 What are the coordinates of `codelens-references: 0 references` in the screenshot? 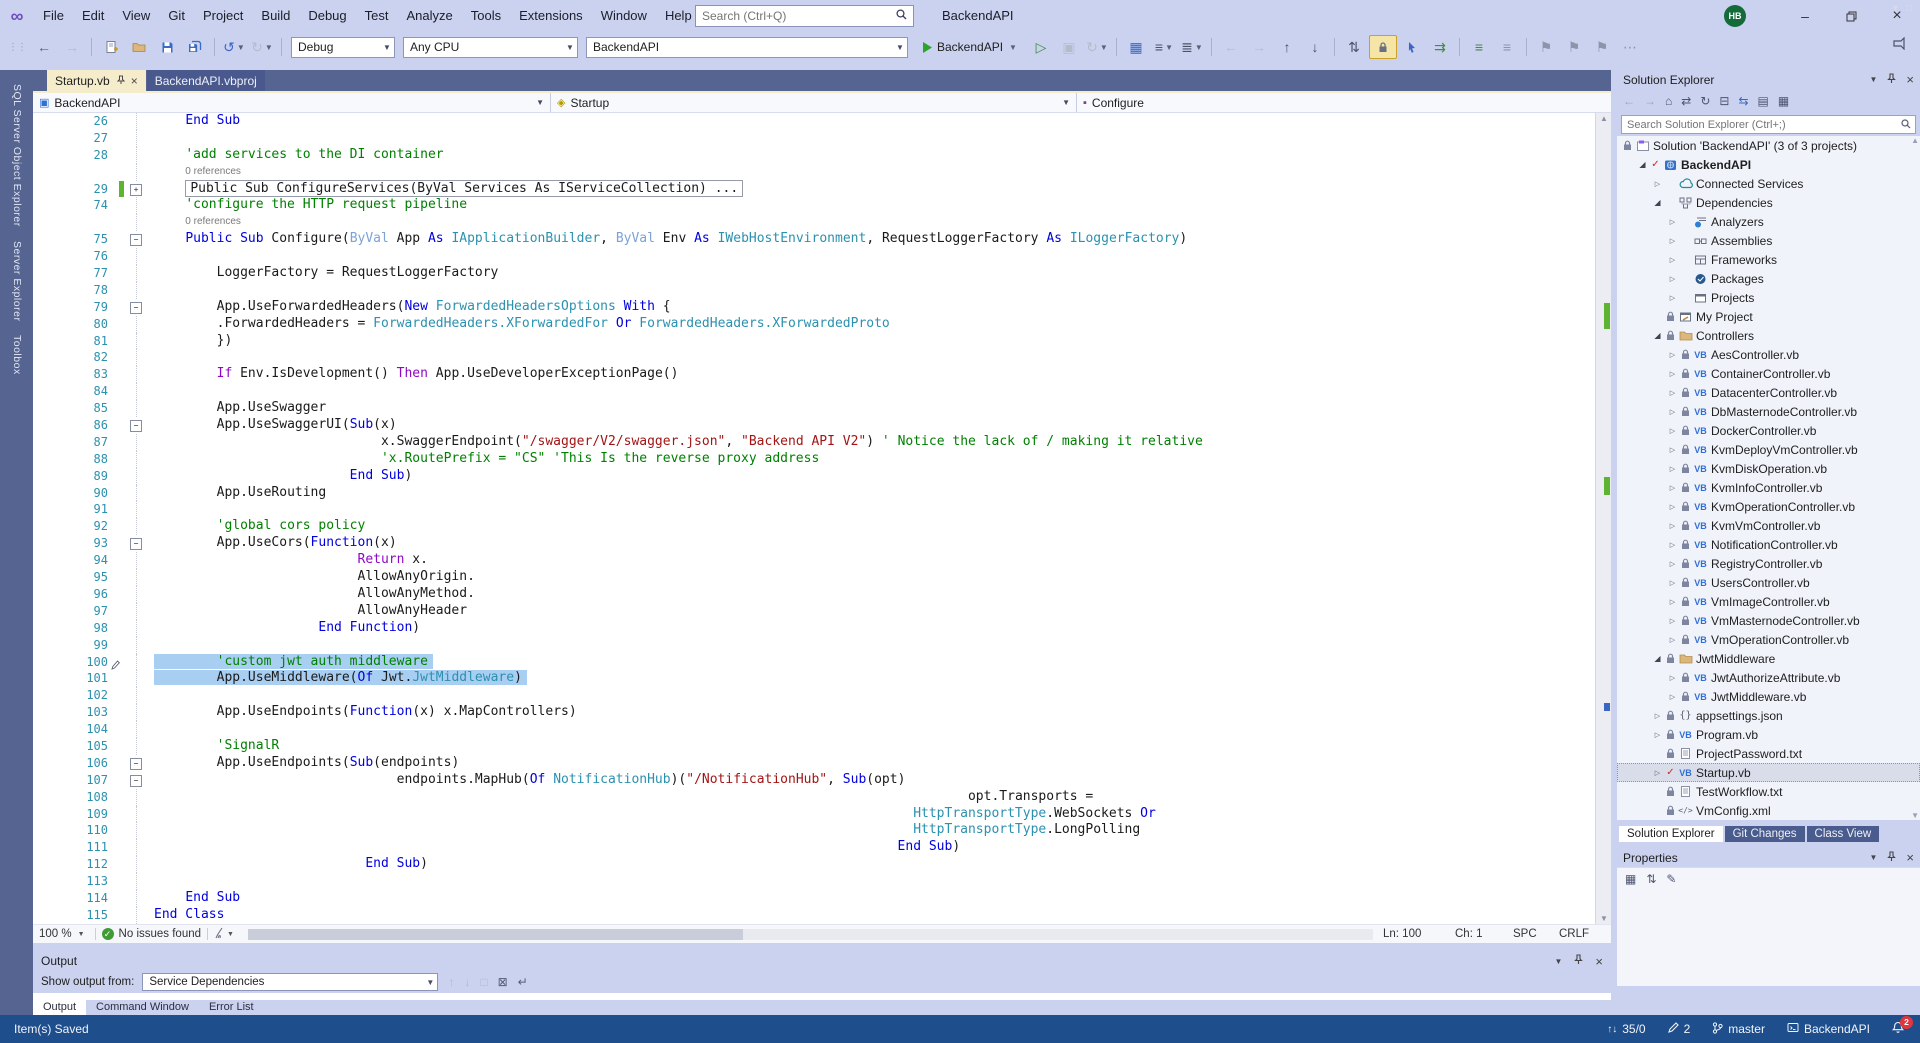 It's located at (197, 222).